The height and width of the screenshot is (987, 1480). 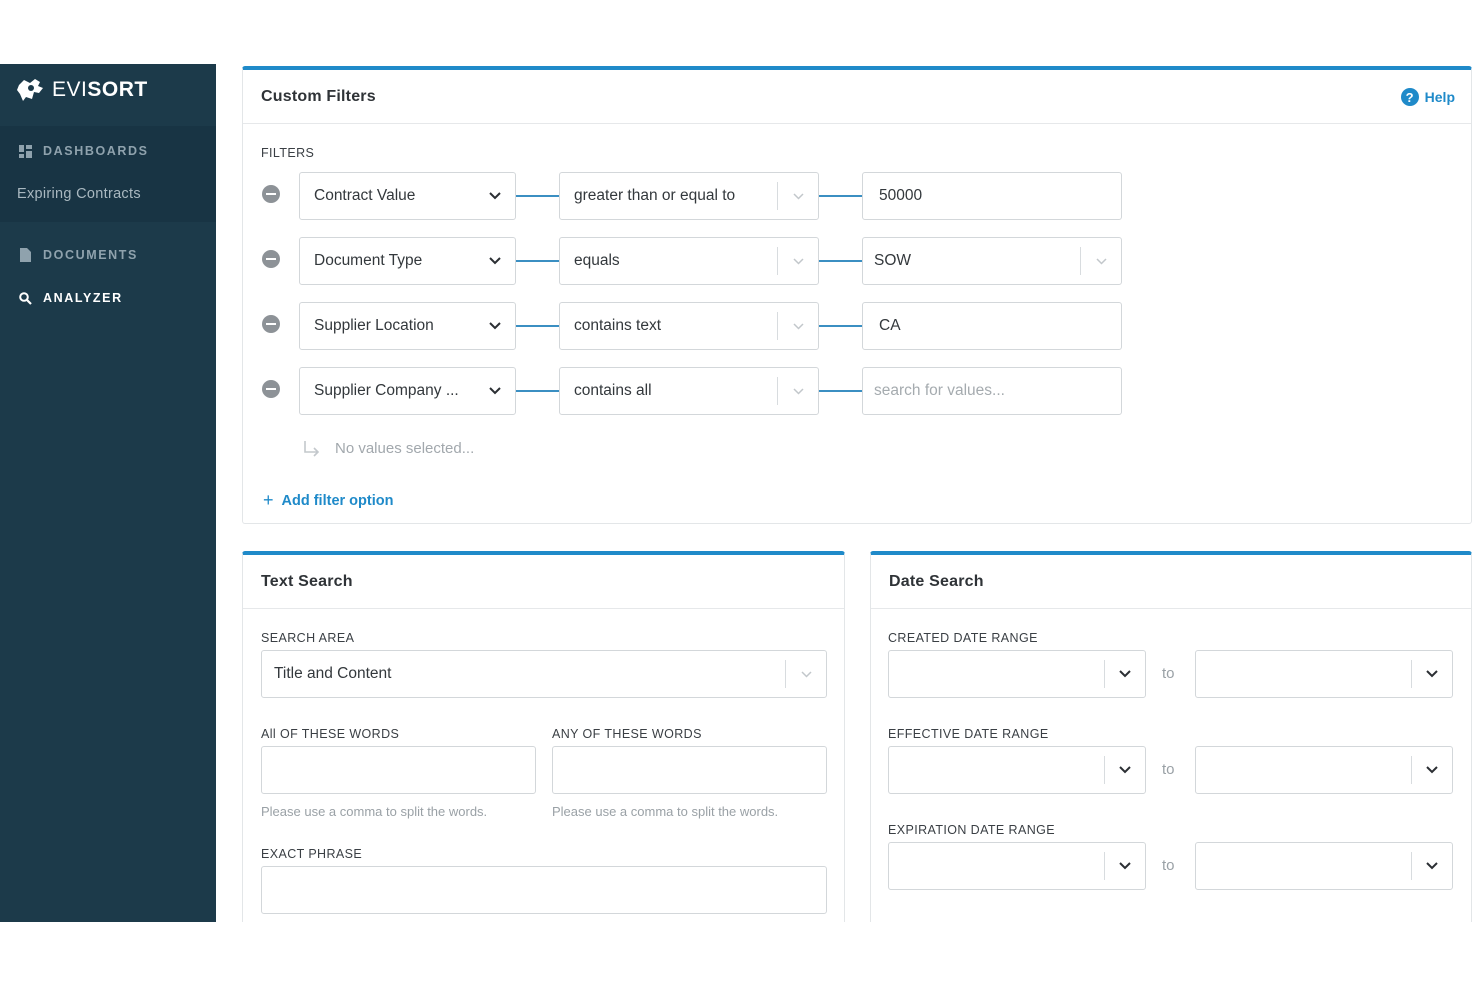 I want to click on sidebar-item-analyzer: ANALYZER, so click(x=70, y=298).